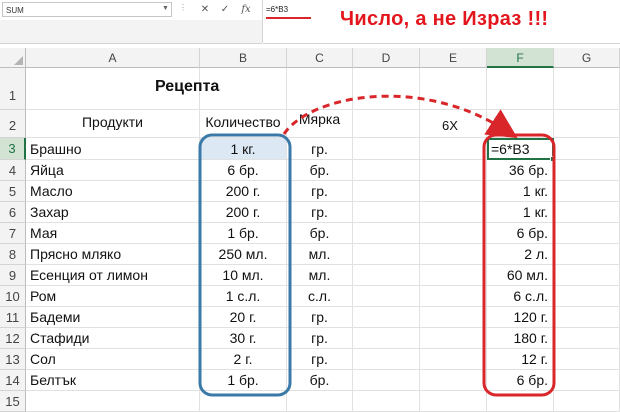  Describe the element at coordinates (113, 191) in the screenshot. I see `cell-a5: Масло` at that location.